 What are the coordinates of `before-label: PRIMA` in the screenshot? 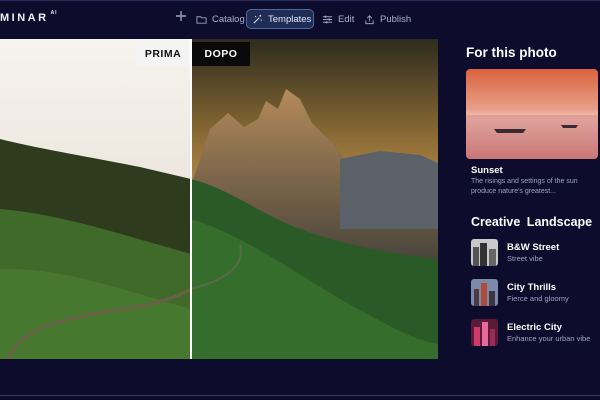 It's located at (163, 54).